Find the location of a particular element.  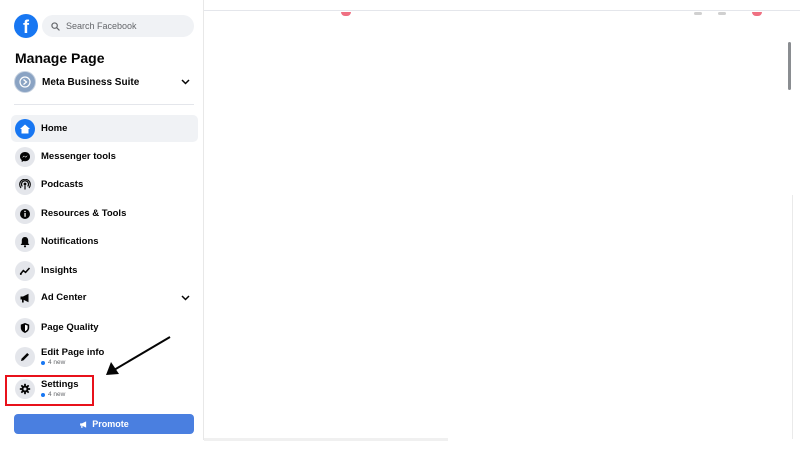

scrollbar is located at coordinates (789, 66).